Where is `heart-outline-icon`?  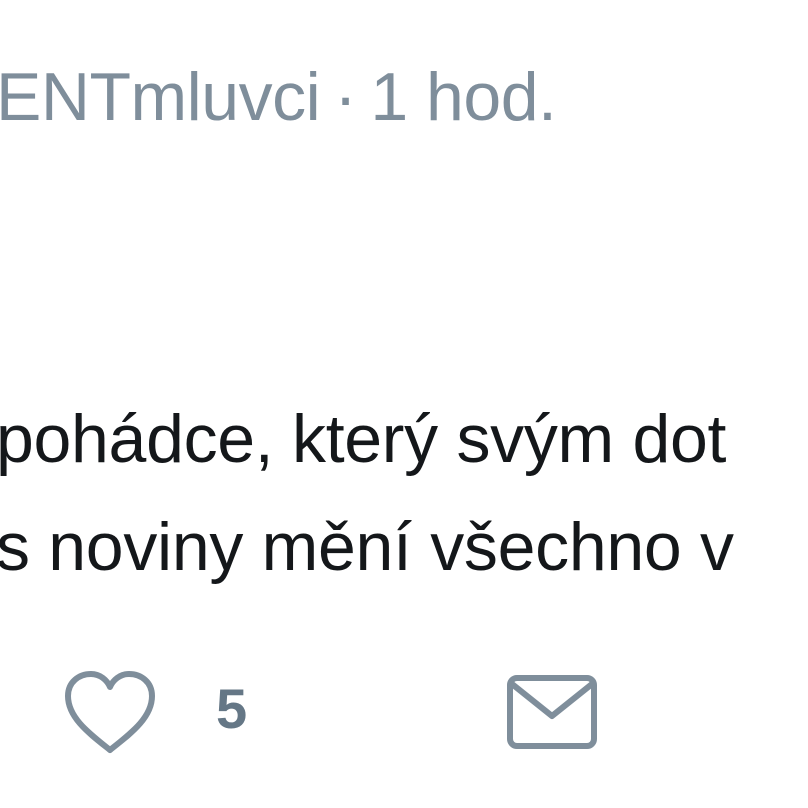 heart-outline-icon is located at coordinates (110, 712).